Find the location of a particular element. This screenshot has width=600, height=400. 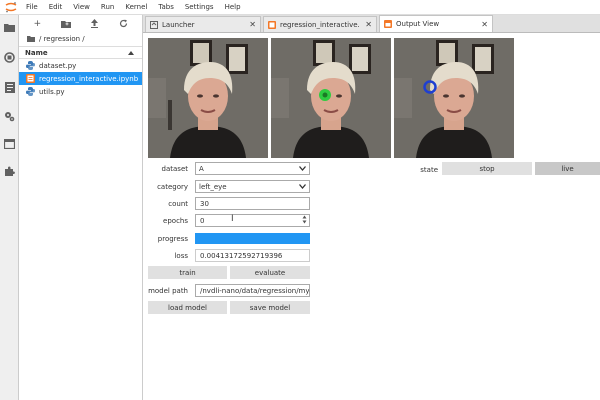

menu-settings: Settings is located at coordinates (199, 7).